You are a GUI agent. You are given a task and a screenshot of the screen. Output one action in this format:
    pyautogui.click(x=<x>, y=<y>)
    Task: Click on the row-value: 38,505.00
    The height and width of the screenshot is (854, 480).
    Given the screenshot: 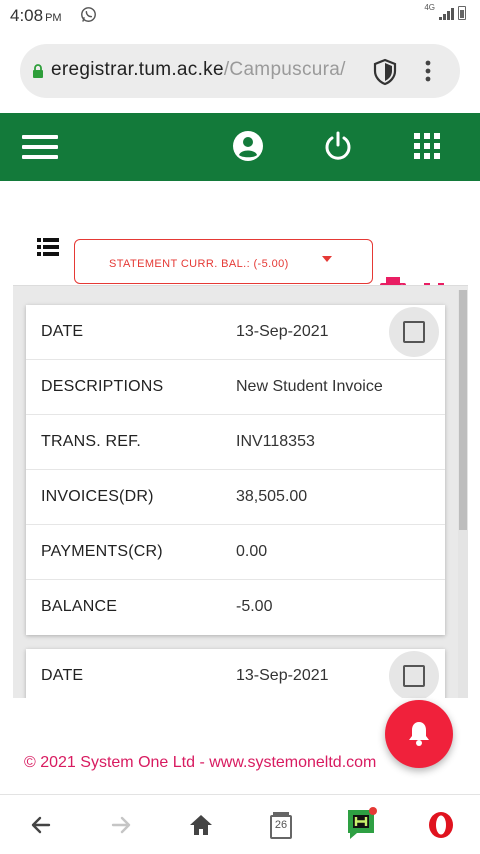 What is the action you would take?
    pyautogui.click(x=272, y=496)
    